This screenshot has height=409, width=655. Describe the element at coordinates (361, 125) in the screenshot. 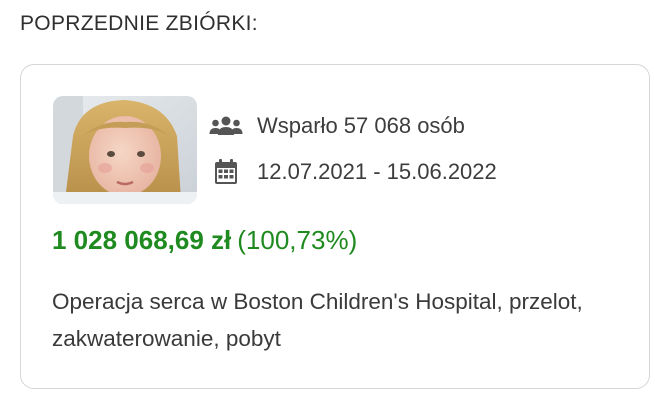

I see `supporters-text: Wsparło 57 068 osób` at that location.